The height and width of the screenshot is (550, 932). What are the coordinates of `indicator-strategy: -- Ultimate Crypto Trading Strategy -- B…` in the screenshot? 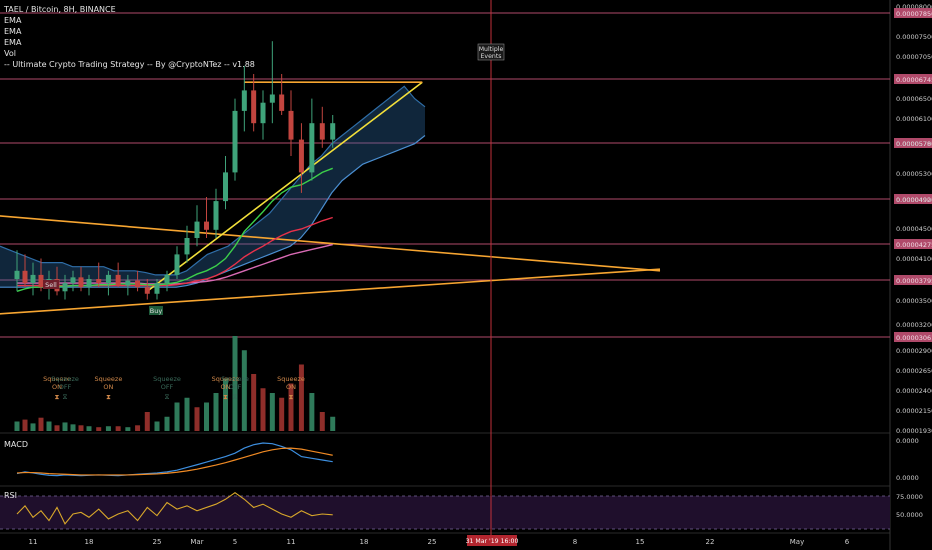 It's located at (129, 64).